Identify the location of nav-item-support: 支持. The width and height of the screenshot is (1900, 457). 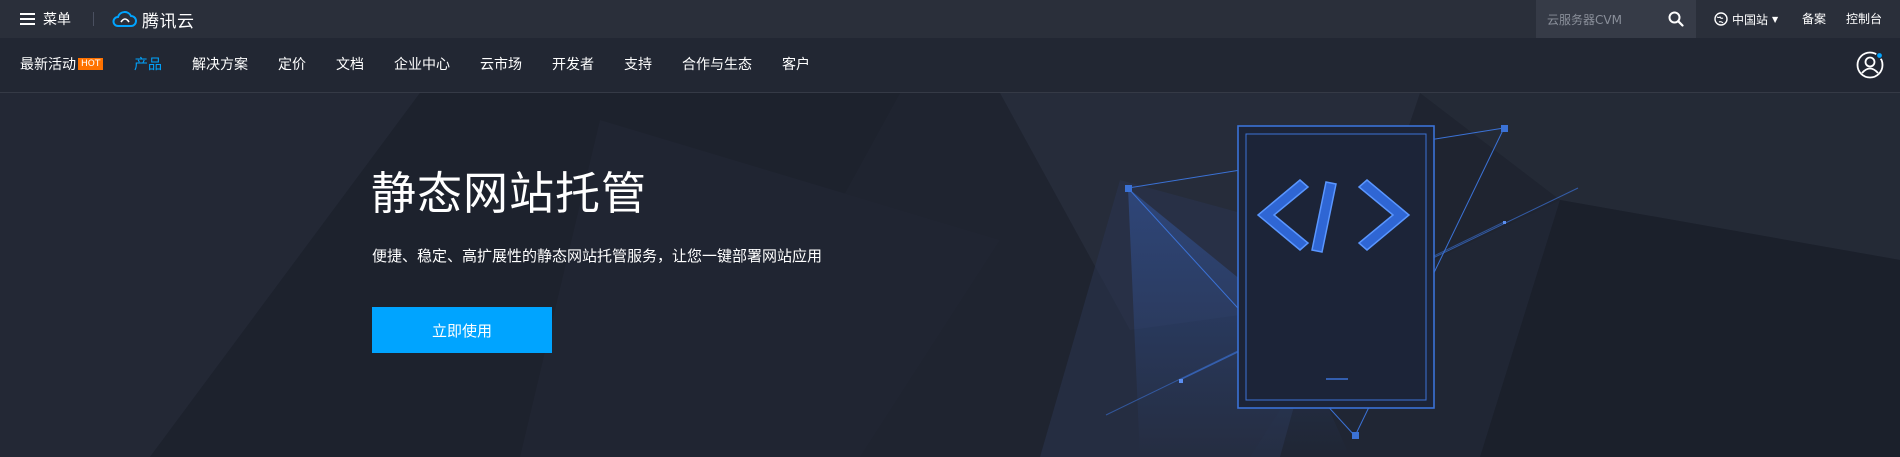
(638, 65).